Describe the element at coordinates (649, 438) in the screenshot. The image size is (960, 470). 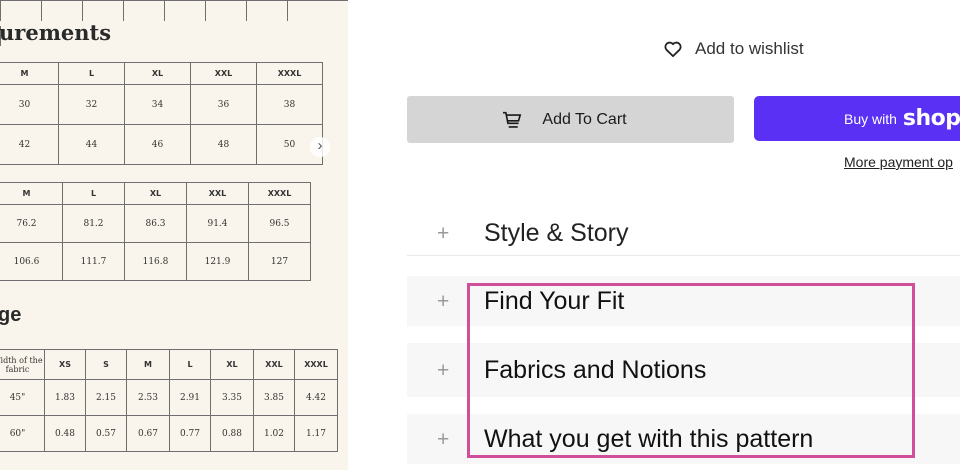
I see `accordion-label: What you get with this pattern` at that location.